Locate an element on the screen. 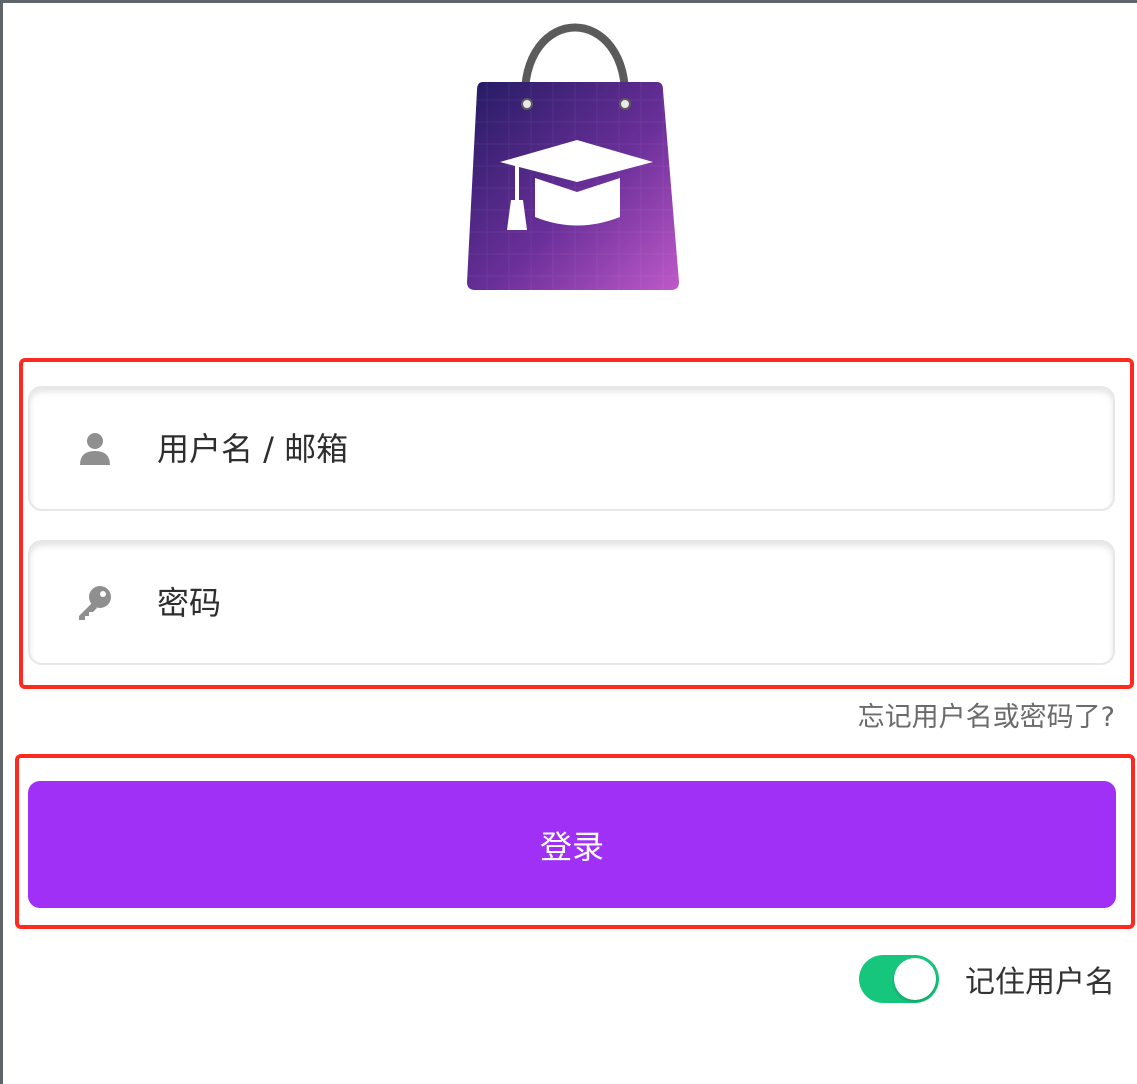 The image size is (1137, 1084). password-field is located at coordinates (571, 602).